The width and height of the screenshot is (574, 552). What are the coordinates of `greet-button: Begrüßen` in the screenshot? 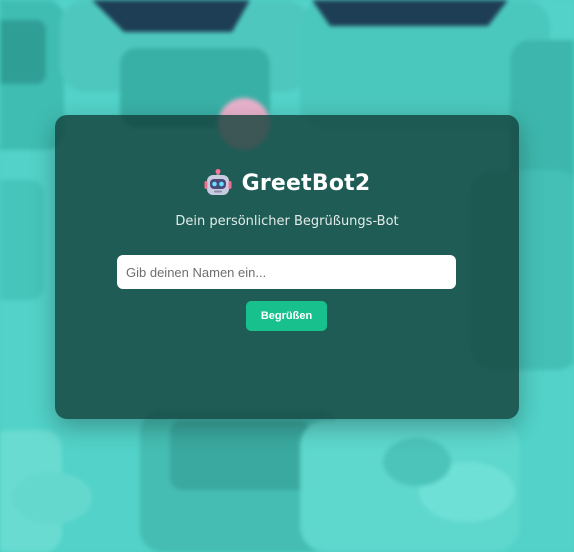 It's located at (286, 316).